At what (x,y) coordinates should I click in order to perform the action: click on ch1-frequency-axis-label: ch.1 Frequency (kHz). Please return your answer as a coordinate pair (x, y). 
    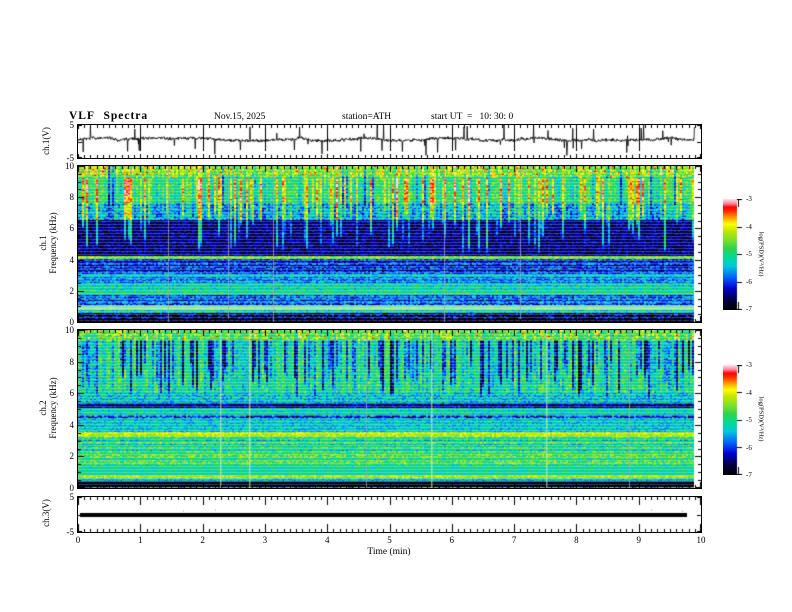
    Looking at the image, I should click on (48, 242).